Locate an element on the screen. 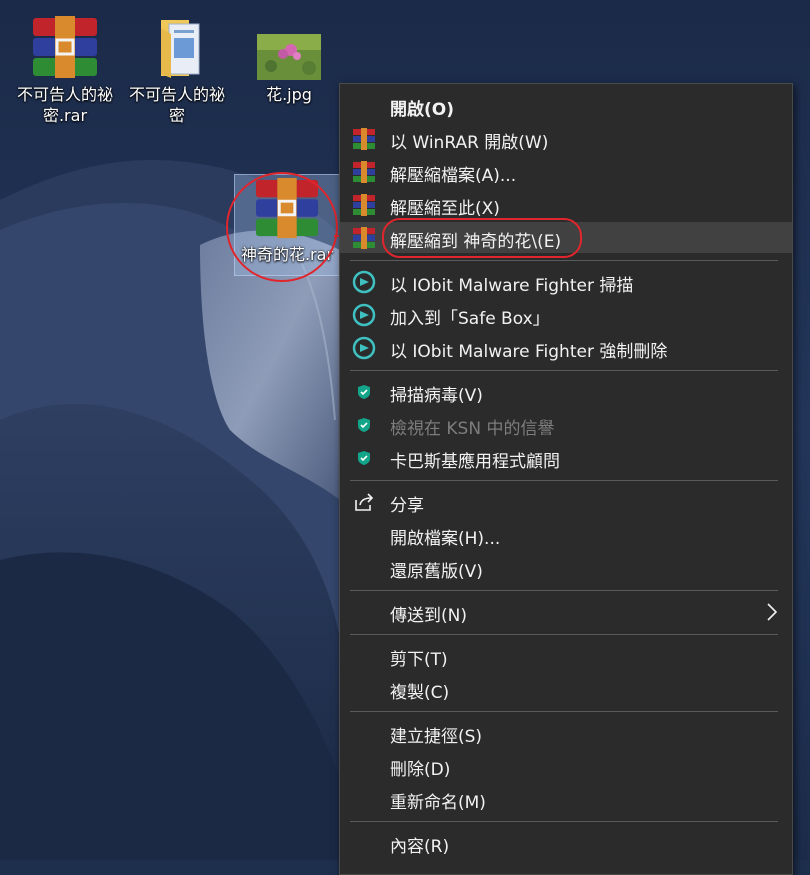 The image size is (810, 875). menu-item-delete: 刪除(D) is located at coordinates (566, 765).